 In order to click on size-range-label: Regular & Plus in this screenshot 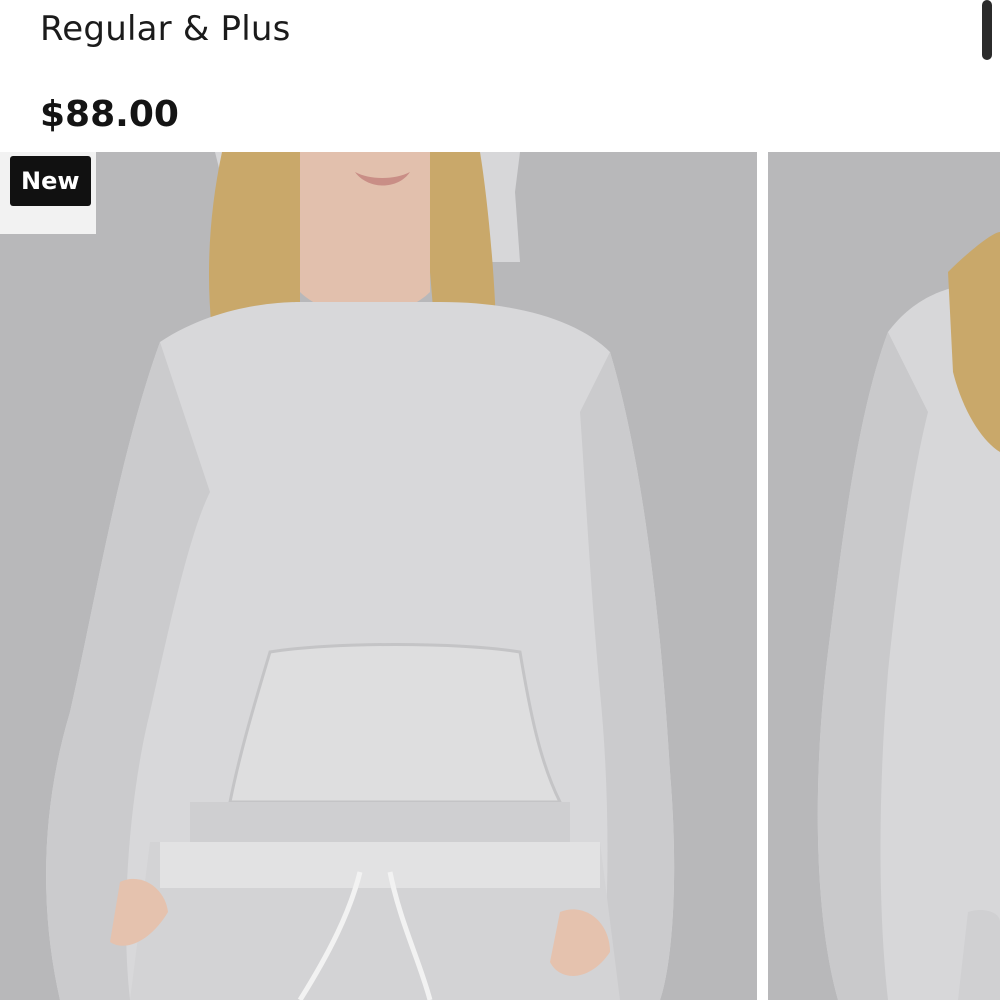, I will do `click(165, 29)`.